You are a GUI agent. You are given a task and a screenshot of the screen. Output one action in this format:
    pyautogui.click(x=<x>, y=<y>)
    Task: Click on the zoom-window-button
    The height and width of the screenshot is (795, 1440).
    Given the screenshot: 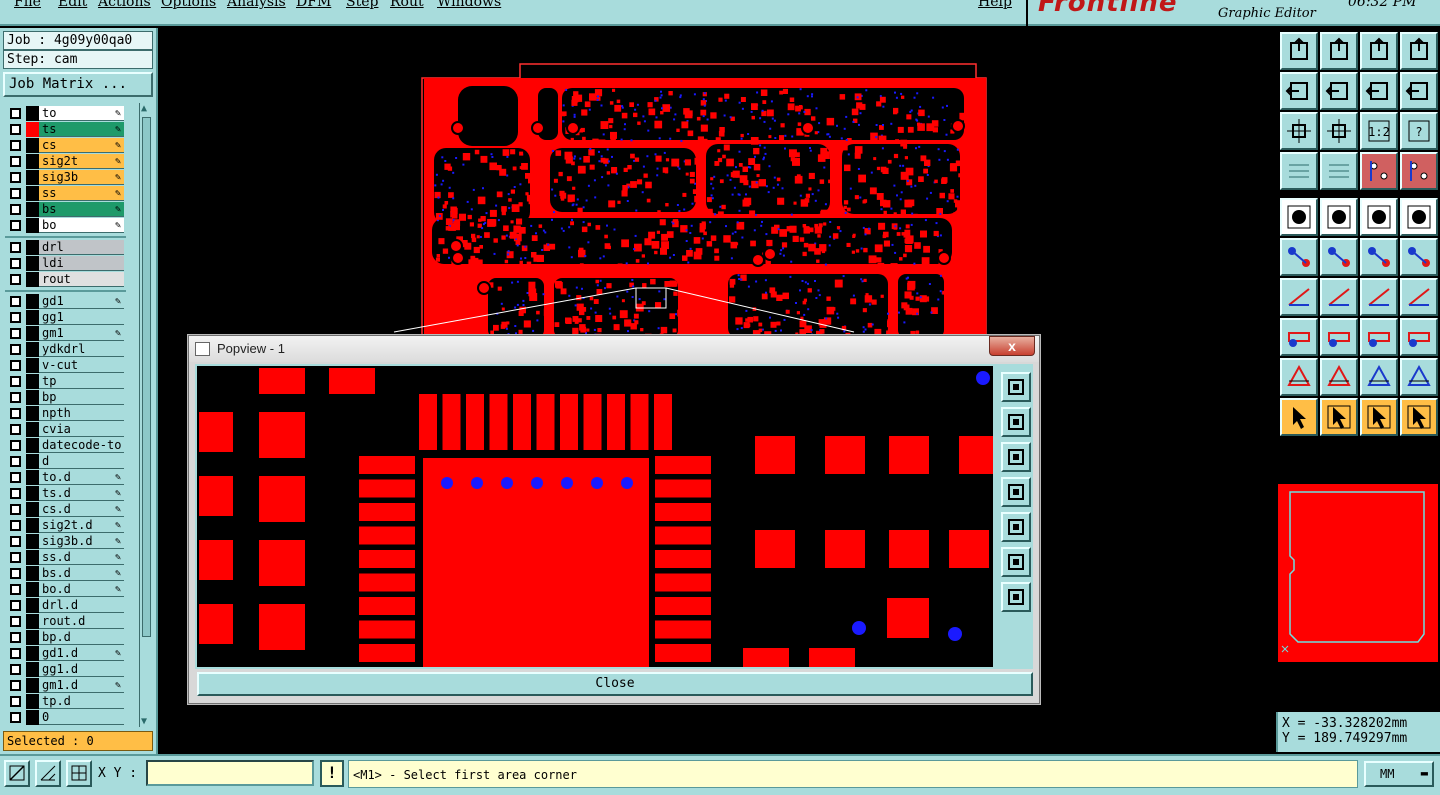 What is the action you would take?
    pyautogui.click(x=1016, y=387)
    